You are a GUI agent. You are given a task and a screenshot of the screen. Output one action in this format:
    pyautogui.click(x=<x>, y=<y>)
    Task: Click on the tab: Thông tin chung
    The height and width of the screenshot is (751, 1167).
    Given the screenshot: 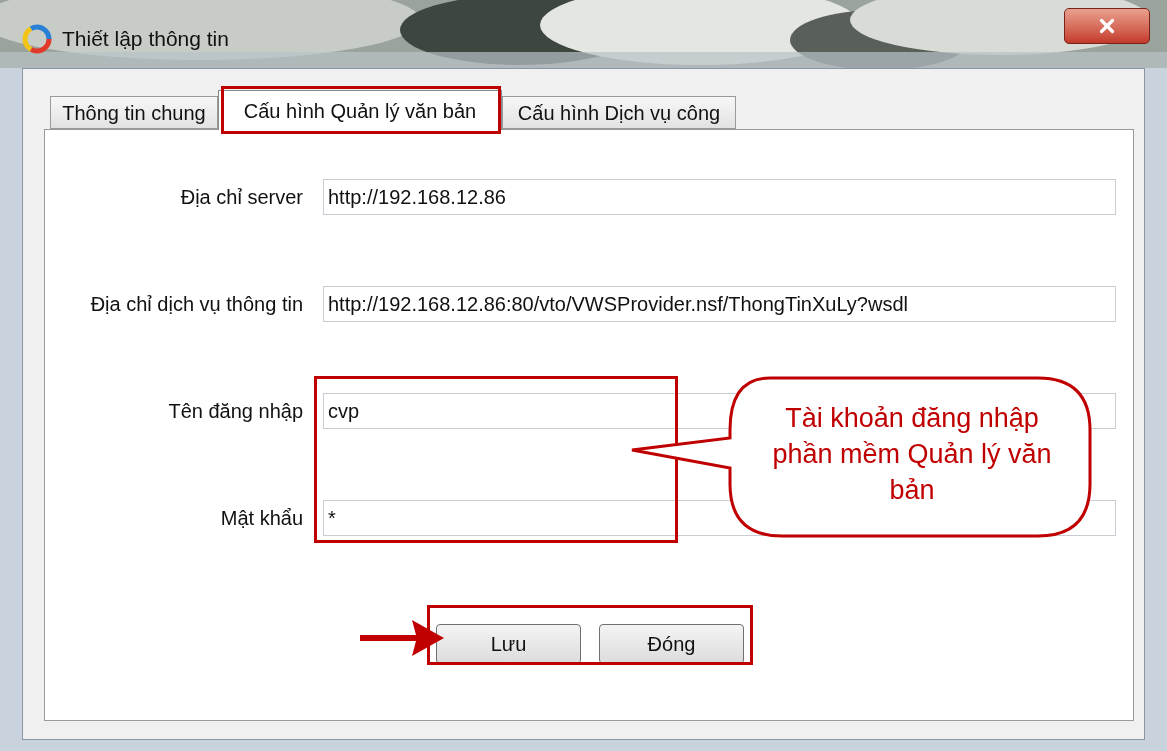 What is the action you would take?
    pyautogui.click(x=134, y=112)
    